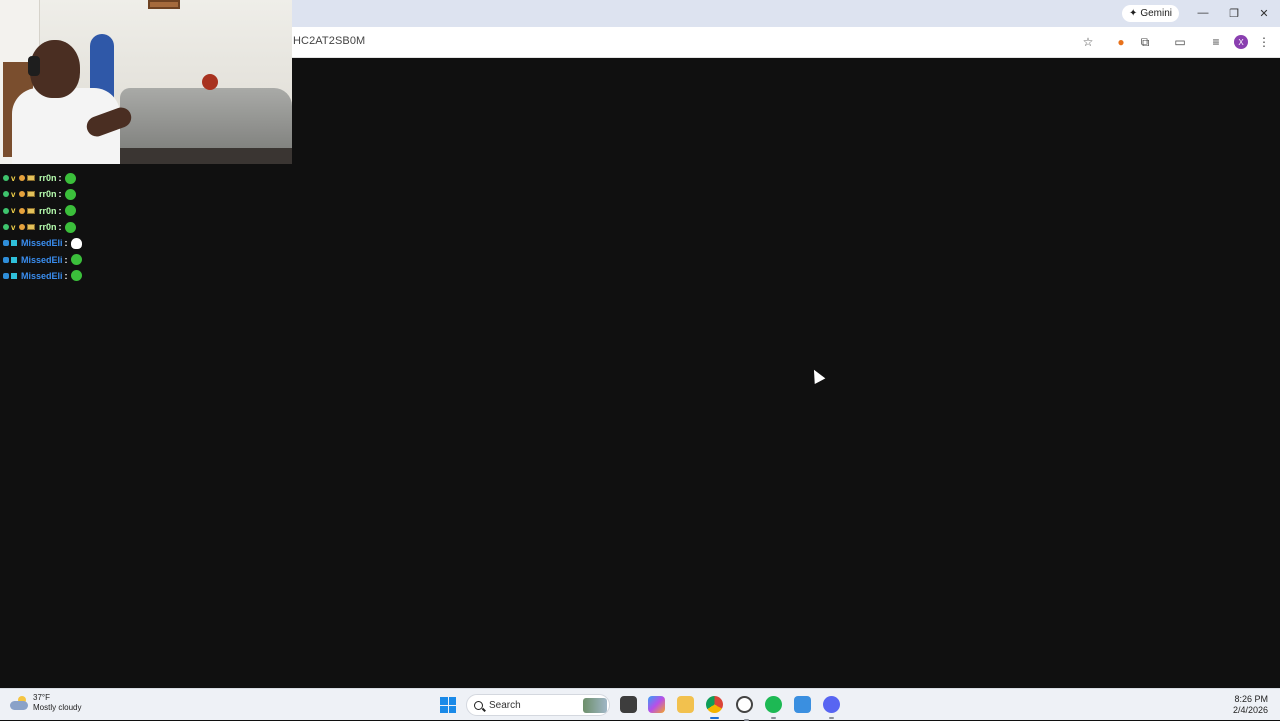 This screenshot has height=721, width=1280. I want to click on task-view-icon, so click(628, 704).